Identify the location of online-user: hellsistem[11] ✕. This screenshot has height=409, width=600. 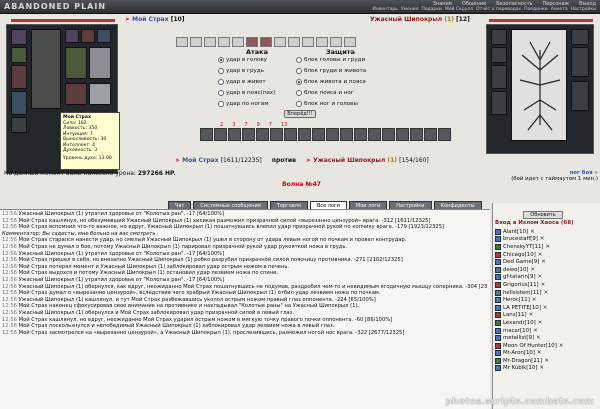
(547, 293).